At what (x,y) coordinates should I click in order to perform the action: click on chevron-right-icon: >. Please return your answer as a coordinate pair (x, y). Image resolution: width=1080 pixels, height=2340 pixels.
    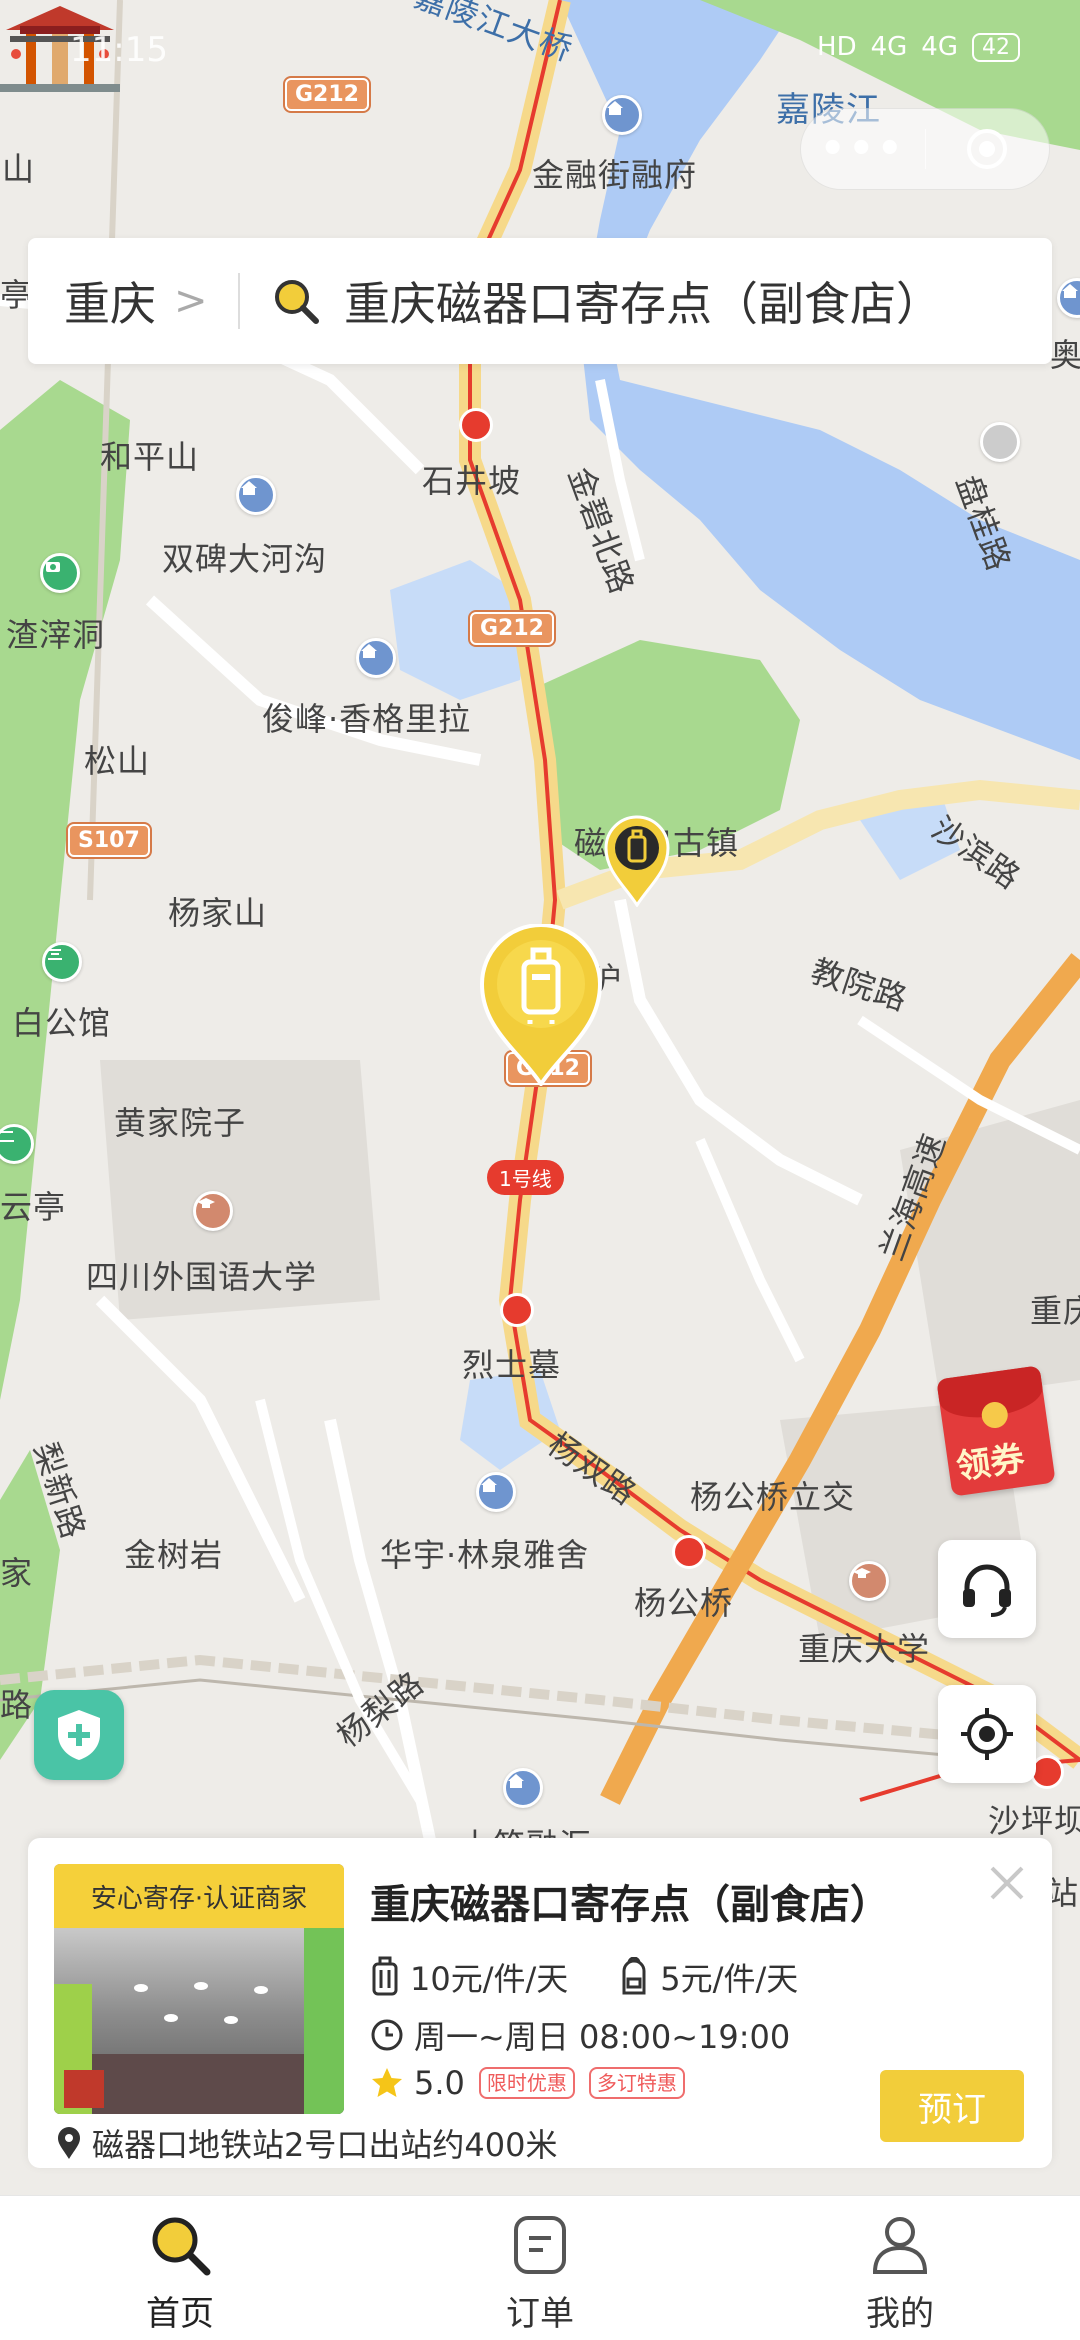
    Looking at the image, I should click on (191, 301).